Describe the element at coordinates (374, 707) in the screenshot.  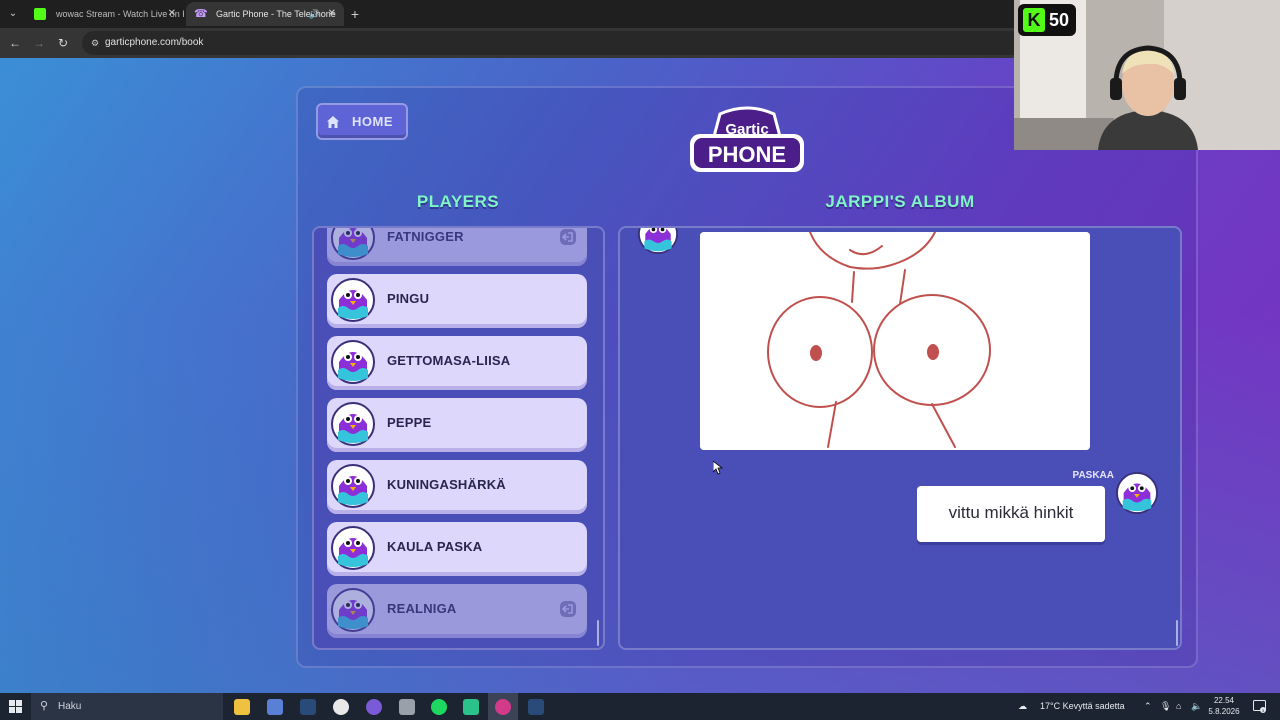
I see `discord-icon` at that location.